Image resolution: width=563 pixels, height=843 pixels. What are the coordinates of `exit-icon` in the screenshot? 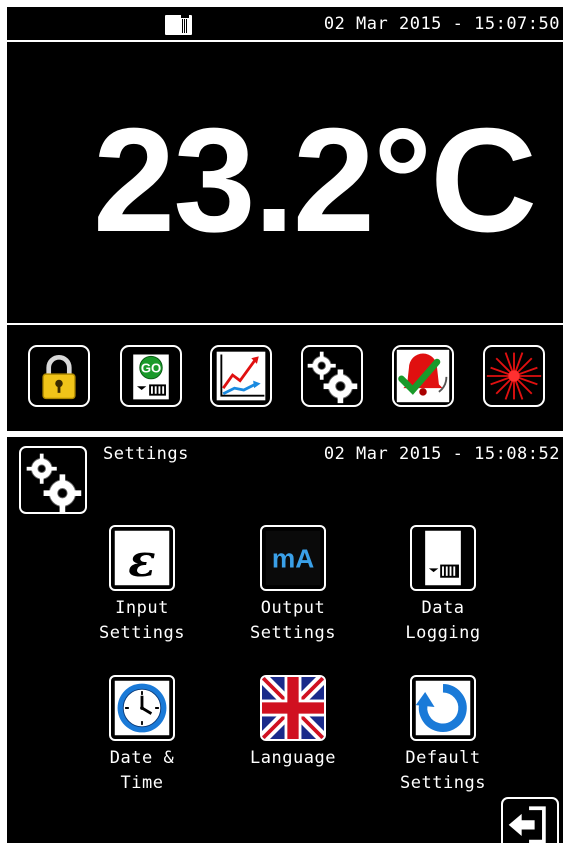 It's located at (527, 824).